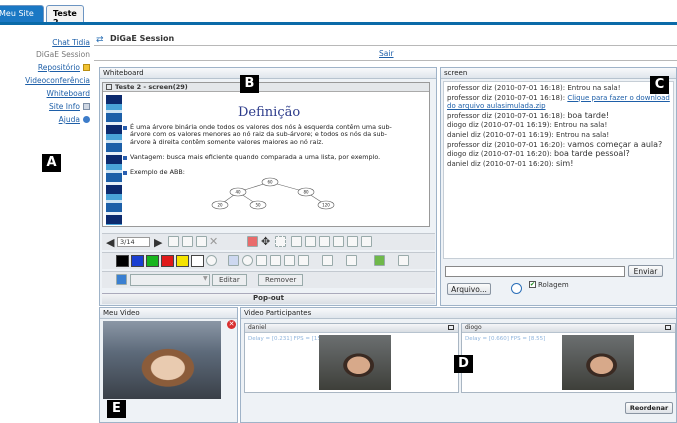 The image size is (677, 423). I want to click on nav-chat-tidia: Chat Tidia, so click(71, 42).